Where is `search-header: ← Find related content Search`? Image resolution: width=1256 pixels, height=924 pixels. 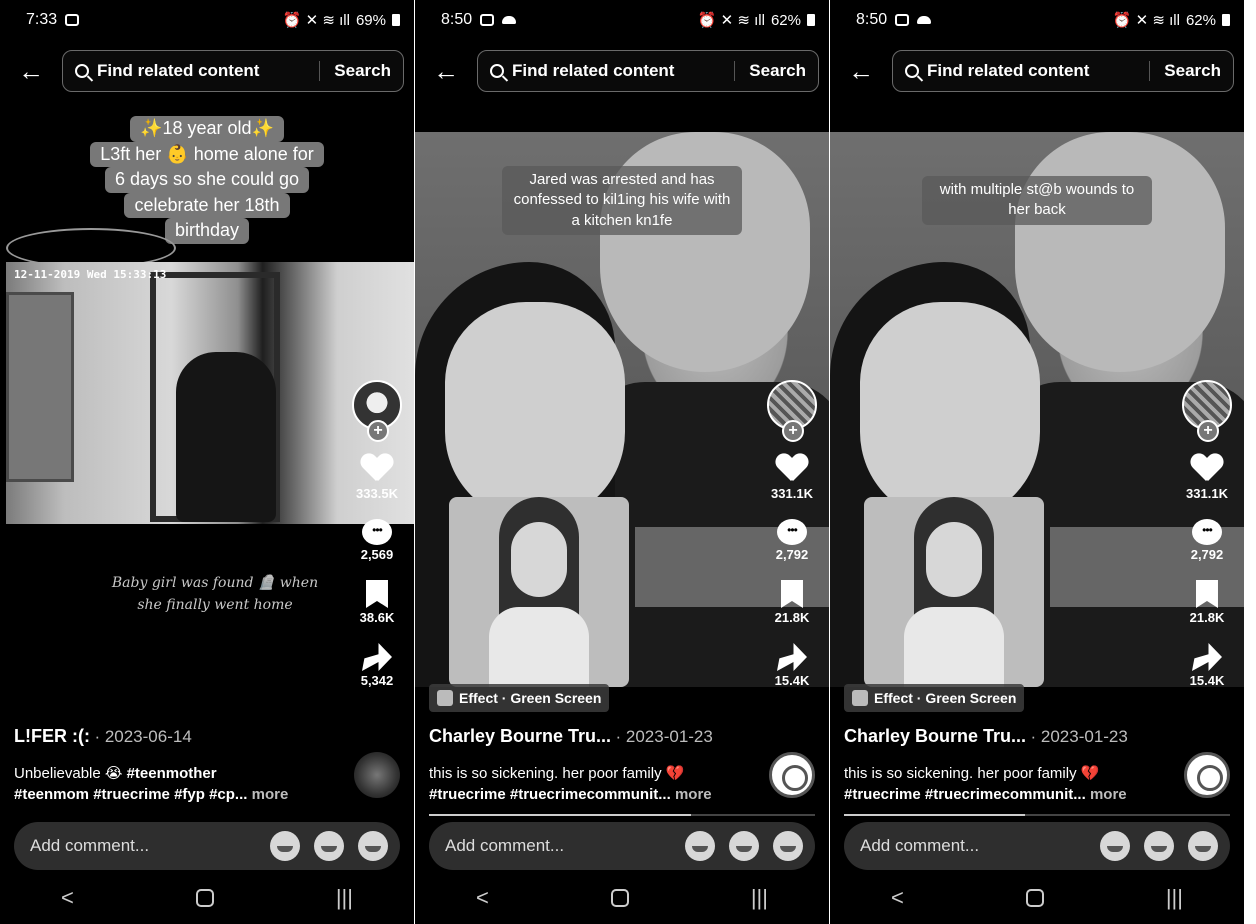
search-header: ← Find related content Search is located at coordinates (207, 71).